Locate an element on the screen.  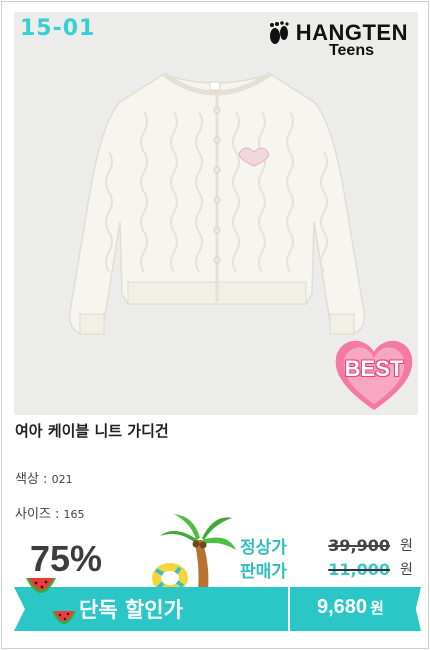
color-option: 색상 : 021 is located at coordinates (44, 477).